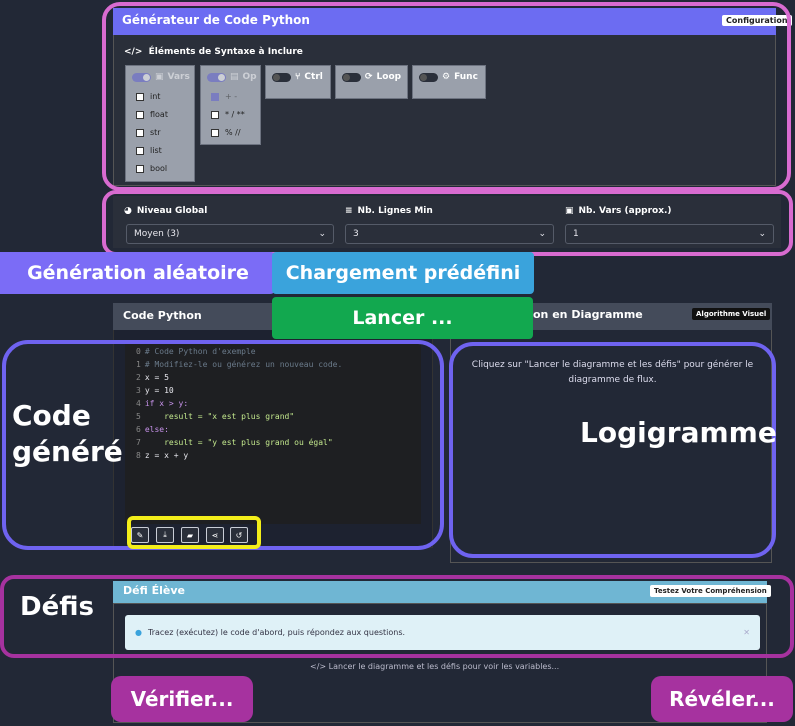  I want to click on diagram-badge: Algorithme Visuel, so click(731, 314).